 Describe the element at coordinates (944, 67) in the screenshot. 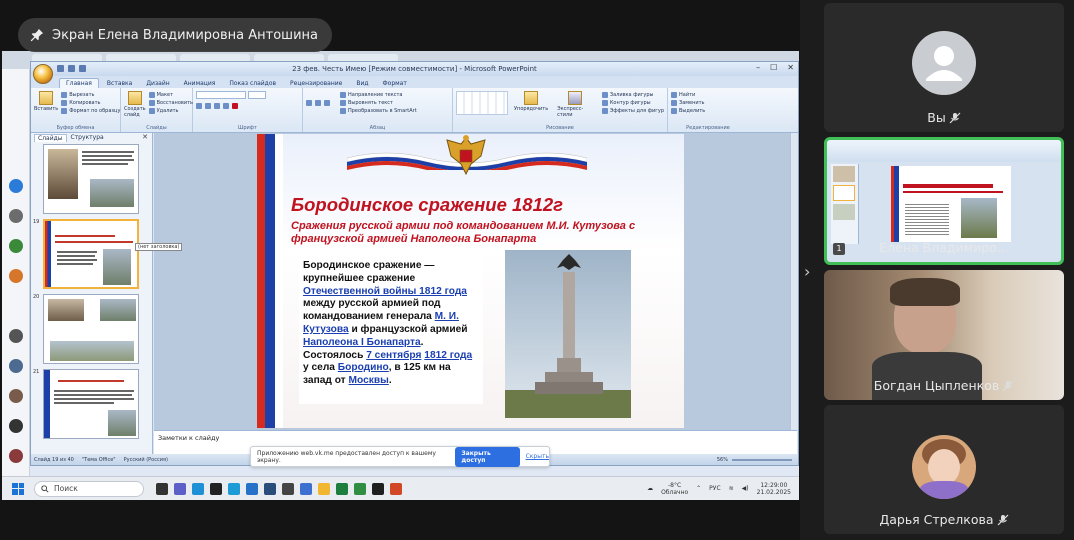

I see `participant-tile-self: Вы` at that location.